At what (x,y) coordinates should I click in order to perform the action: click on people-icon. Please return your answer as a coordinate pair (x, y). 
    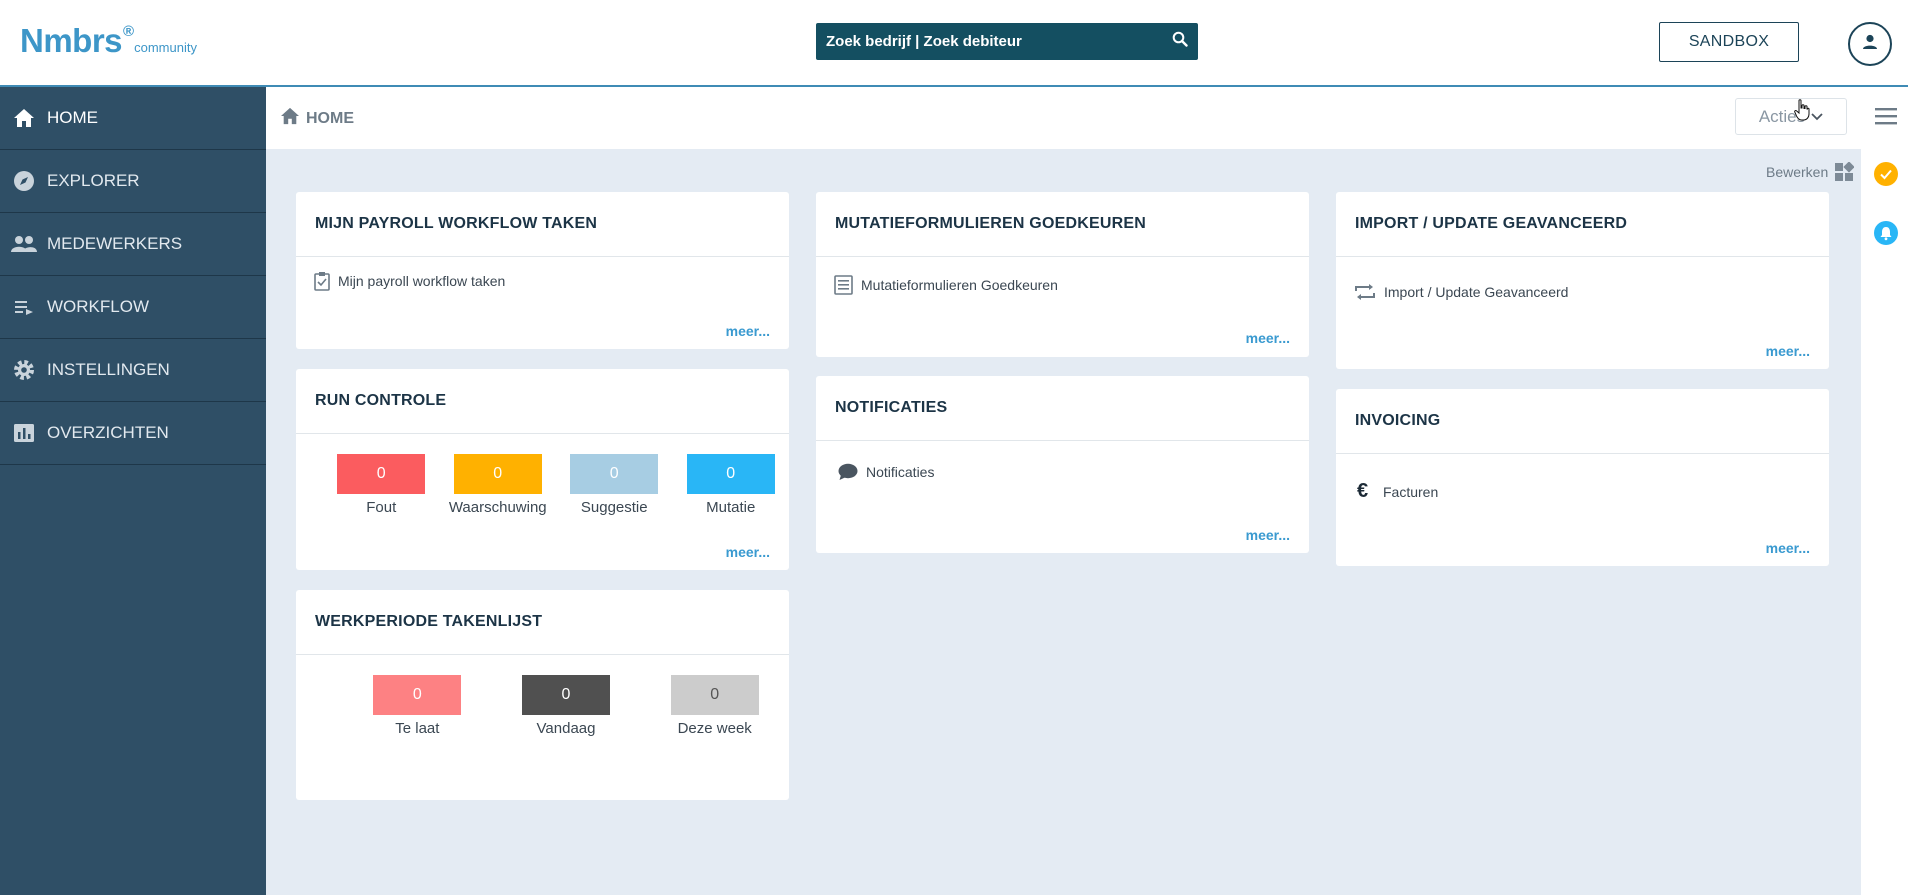
    Looking at the image, I should click on (23, 244).